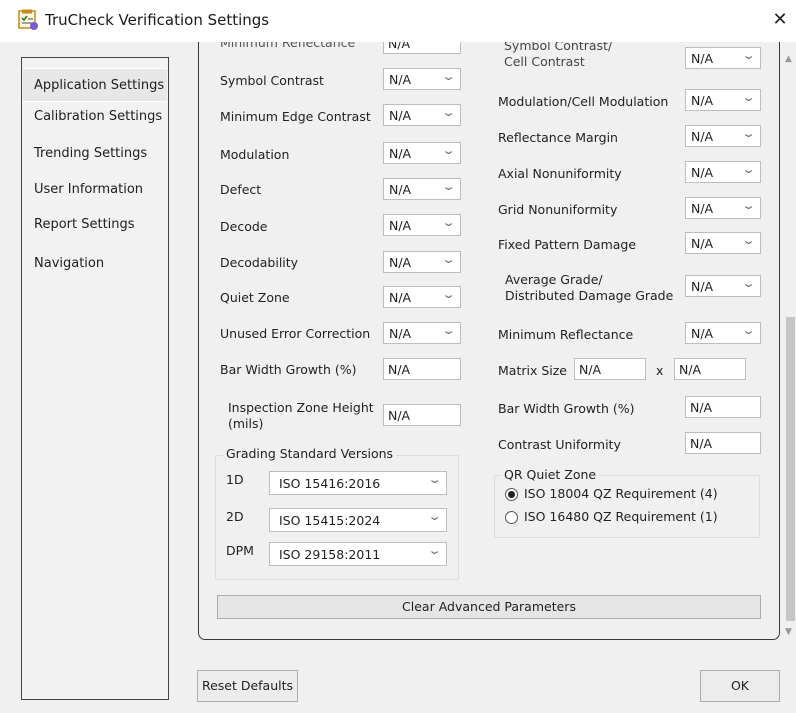  I want to click on fixed-pattern-damage-label: Fixed Pattern Damage, so click(567, 244).